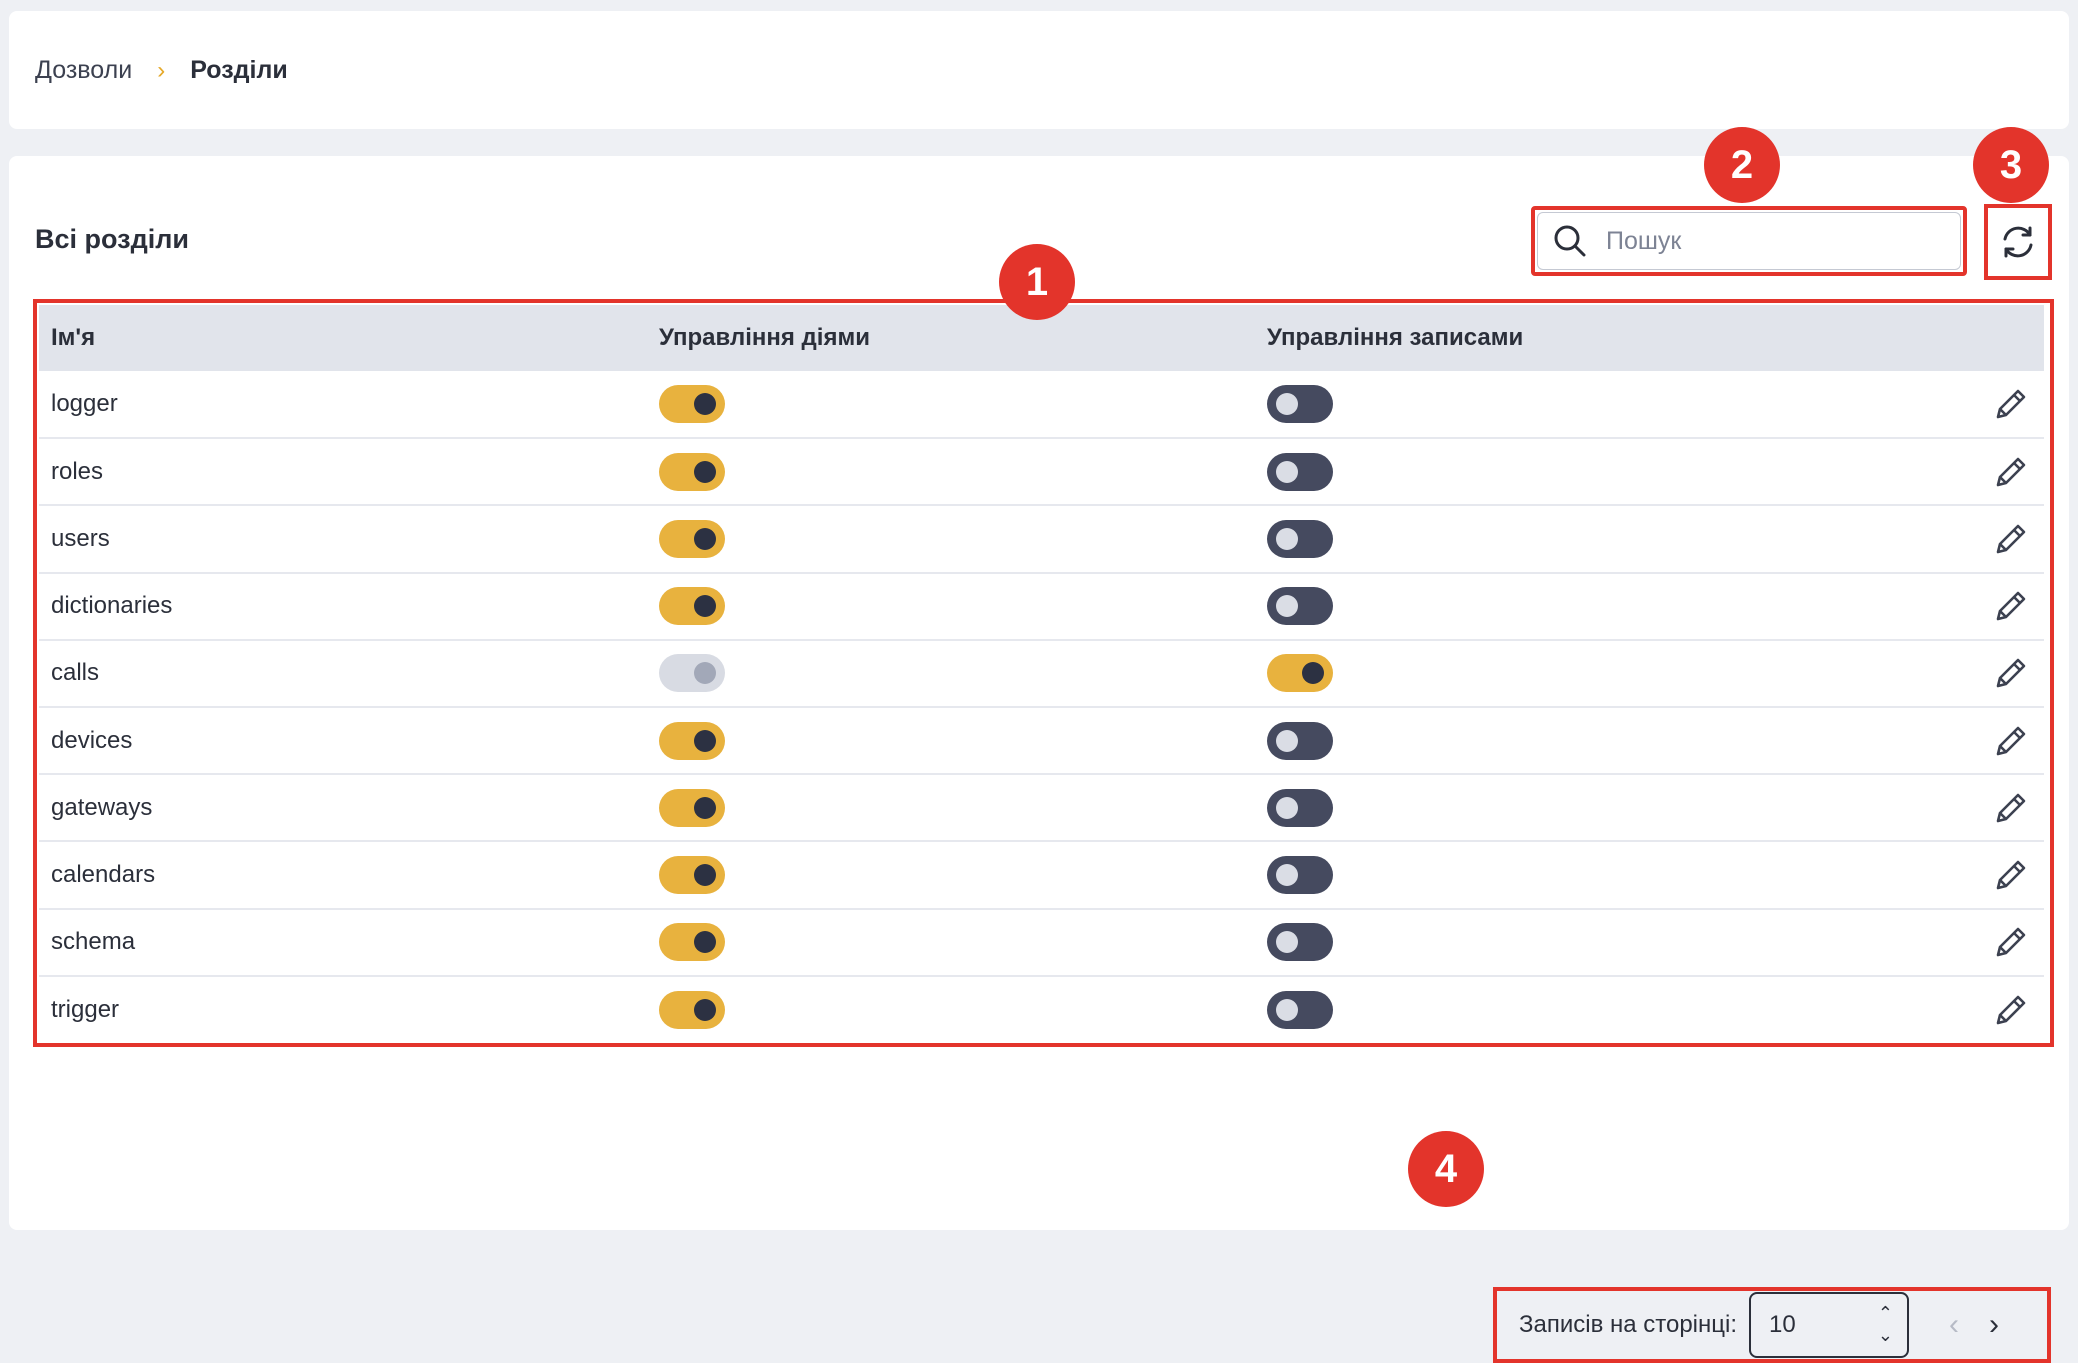  What do you see at coordinates (1782, 1324) in the screenshot?
I see `rows-per-page-value: 10` at bounding box center [1782, 1324].